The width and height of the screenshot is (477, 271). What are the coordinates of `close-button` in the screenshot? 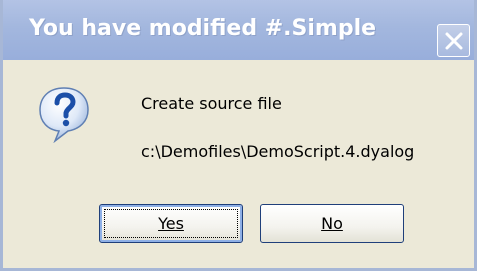 It's located at (453, 40).